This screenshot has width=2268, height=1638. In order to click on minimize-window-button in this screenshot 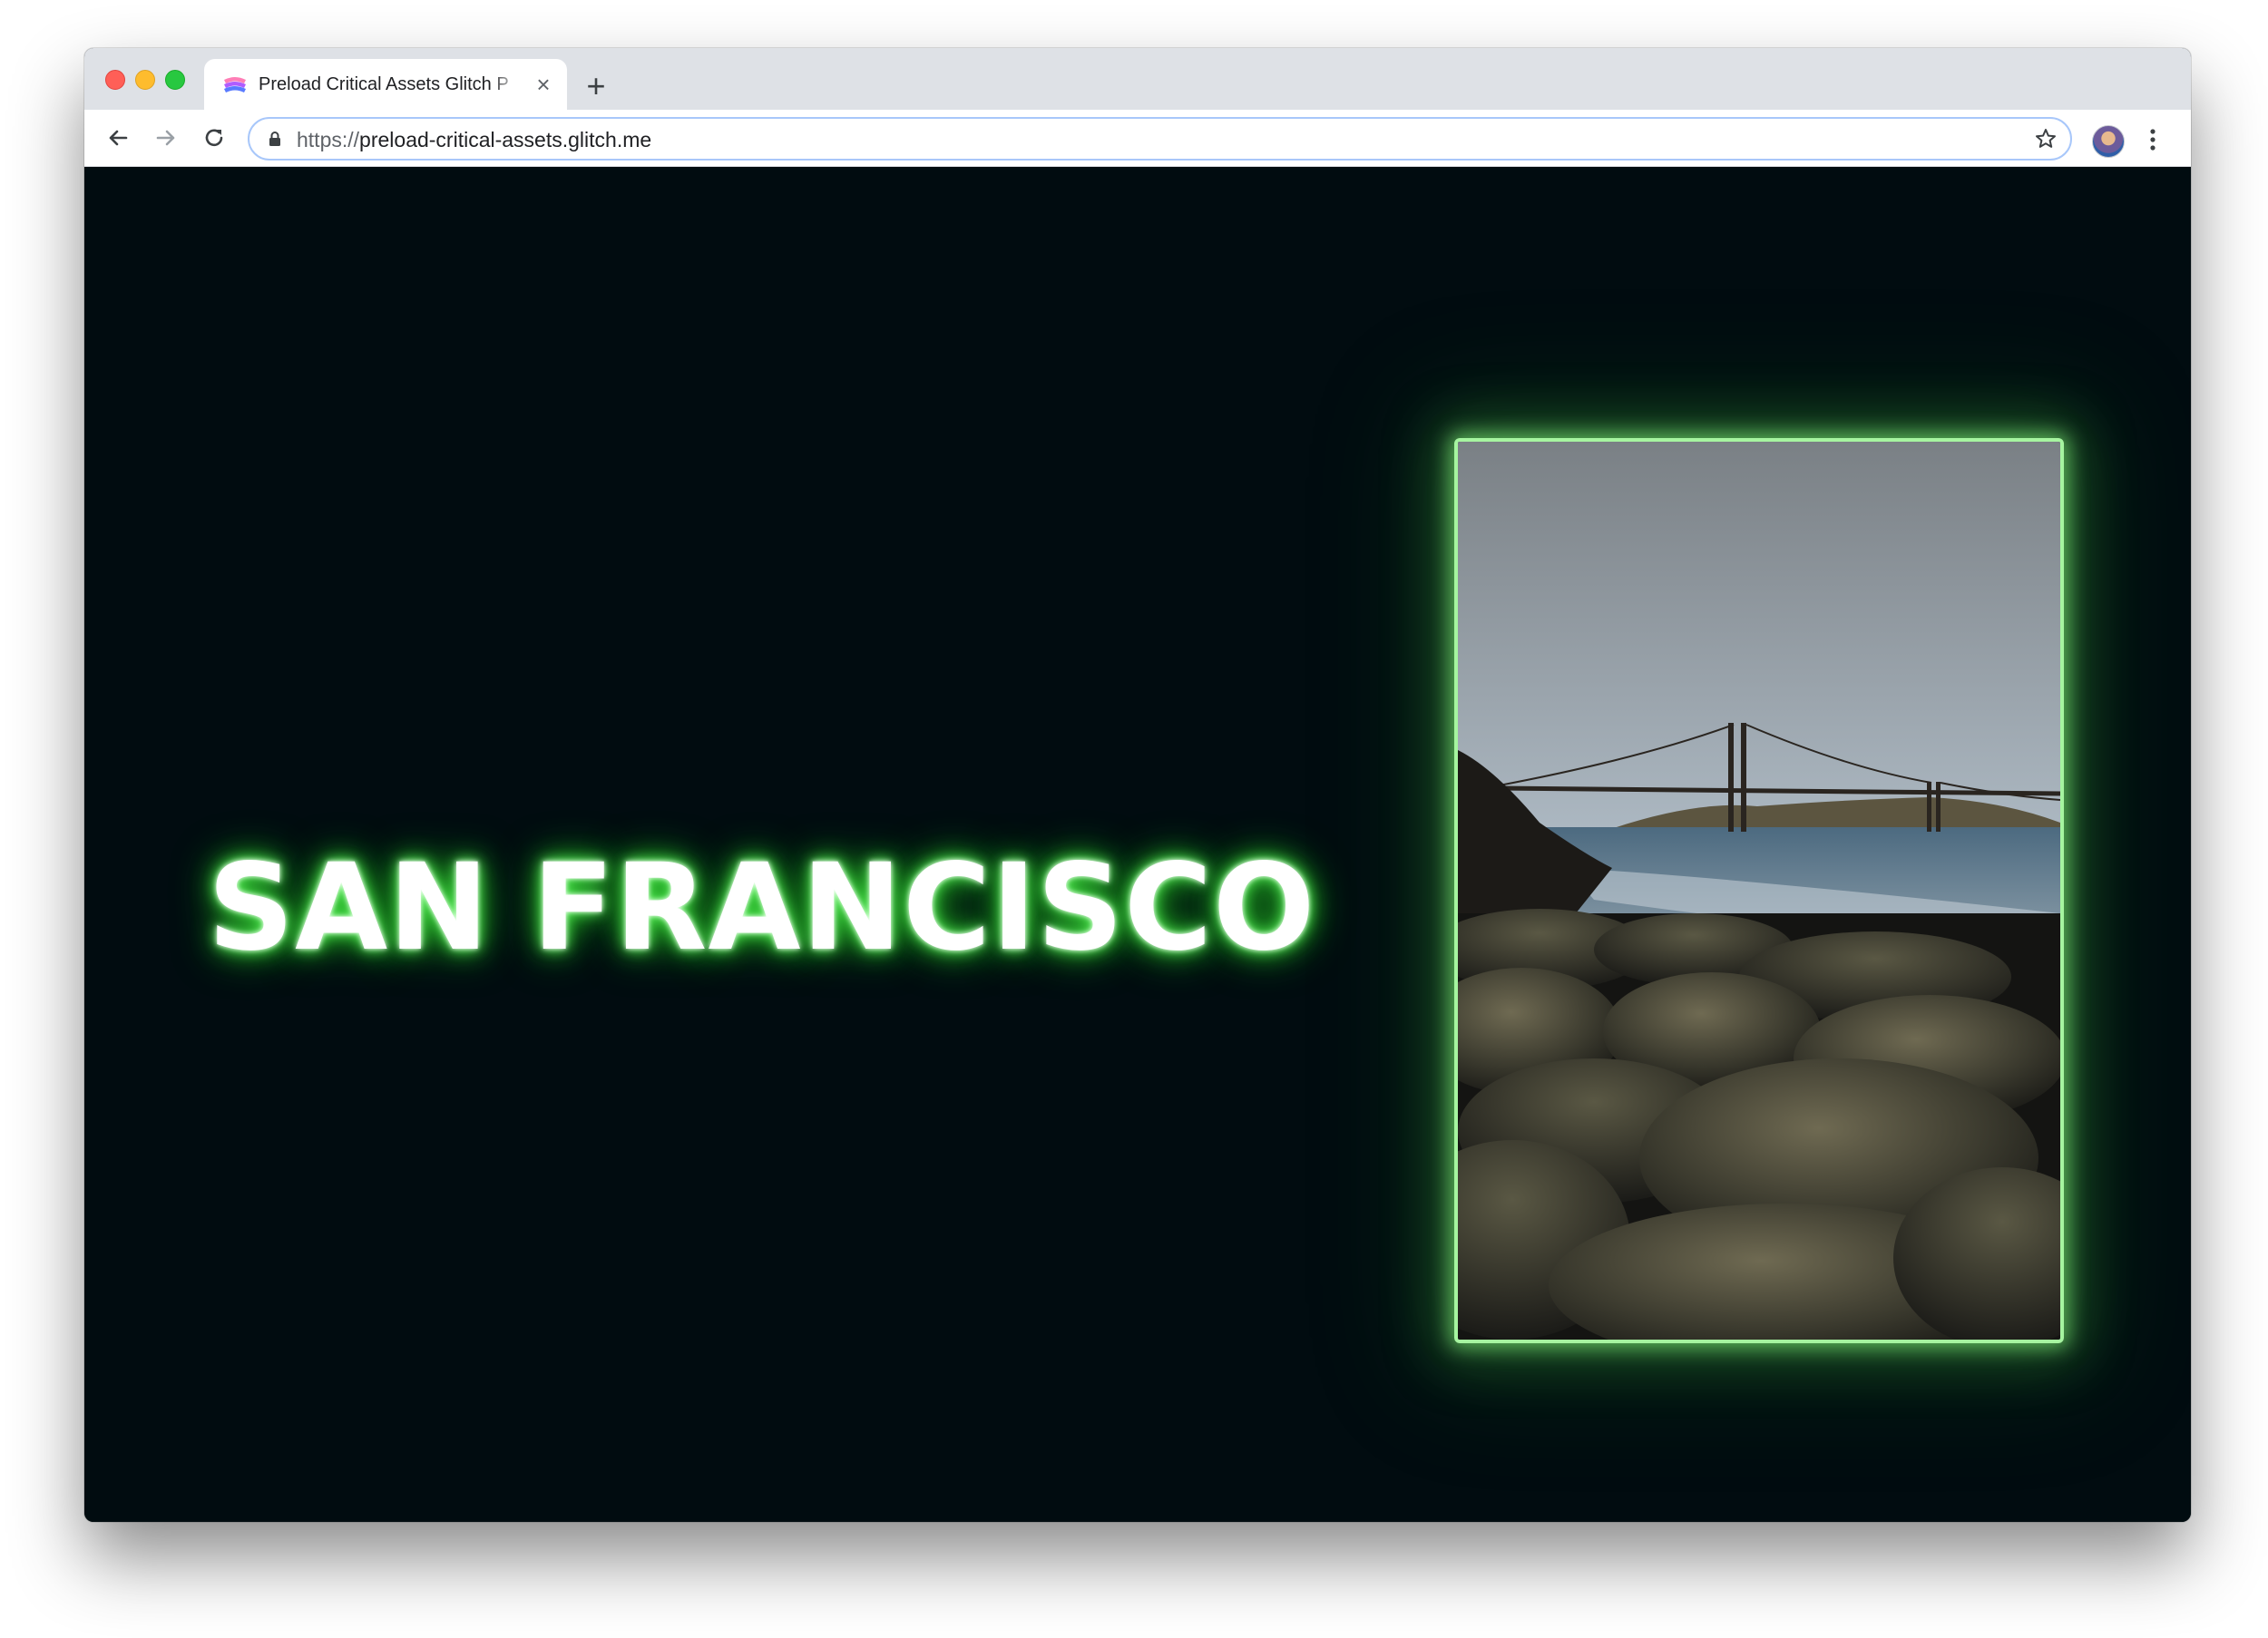, I will do `click(145, 80)`.